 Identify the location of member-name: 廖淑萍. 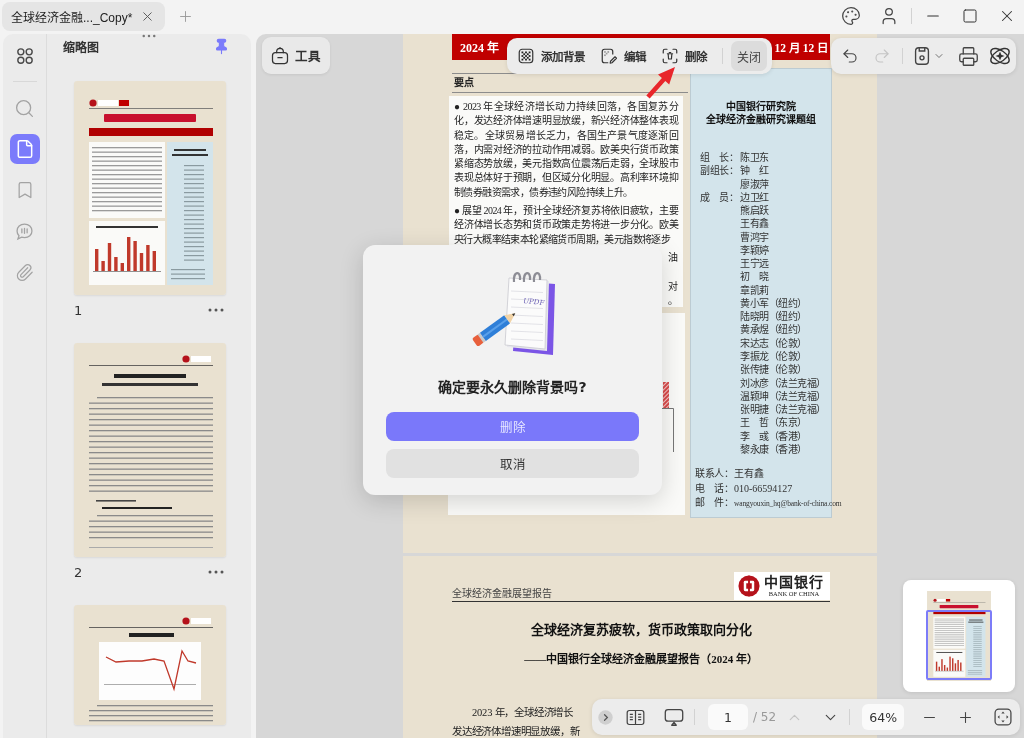
(754, 184).